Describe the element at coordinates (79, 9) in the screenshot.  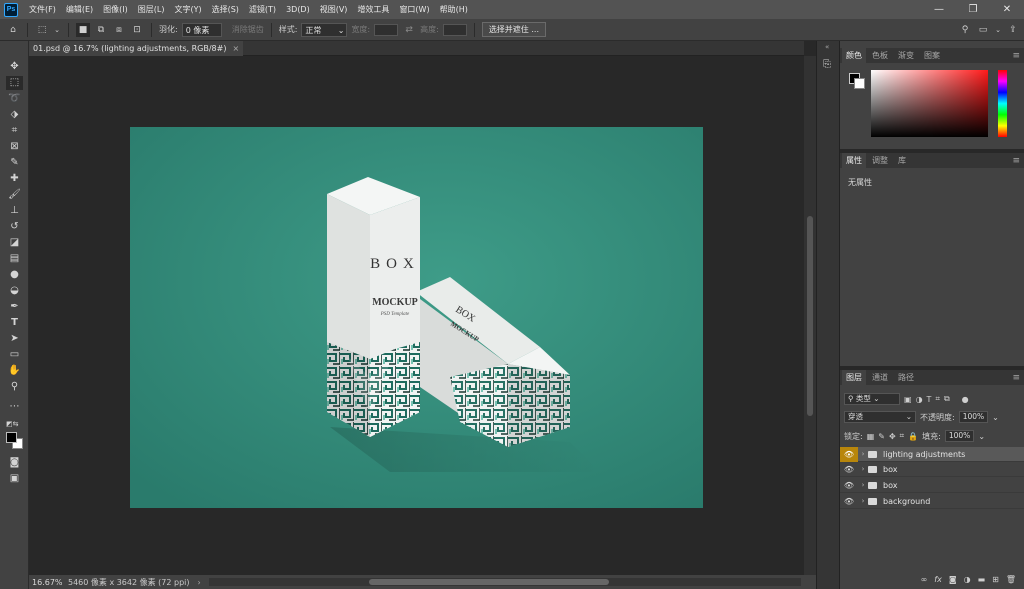
I see `menu-edit: 编辑(E)` at that location.